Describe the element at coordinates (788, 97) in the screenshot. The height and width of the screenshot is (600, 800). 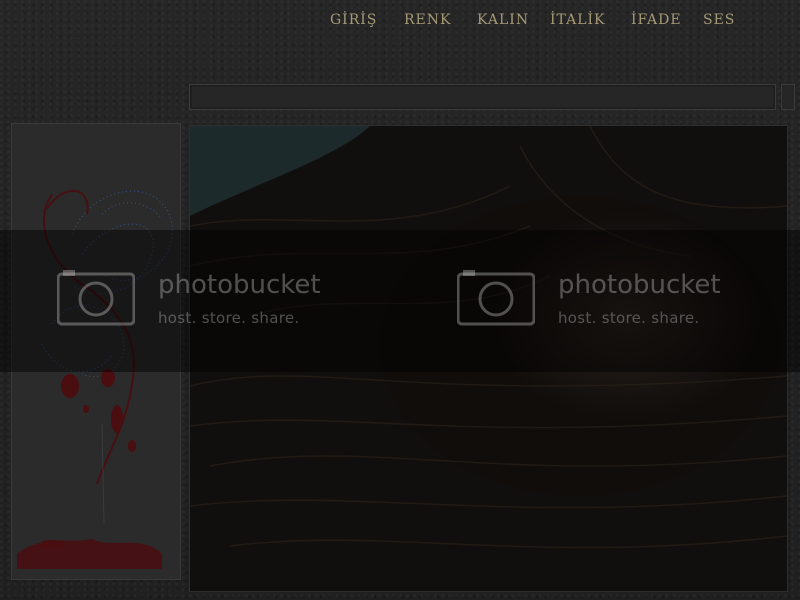
I see `top-bar-end` at that location.